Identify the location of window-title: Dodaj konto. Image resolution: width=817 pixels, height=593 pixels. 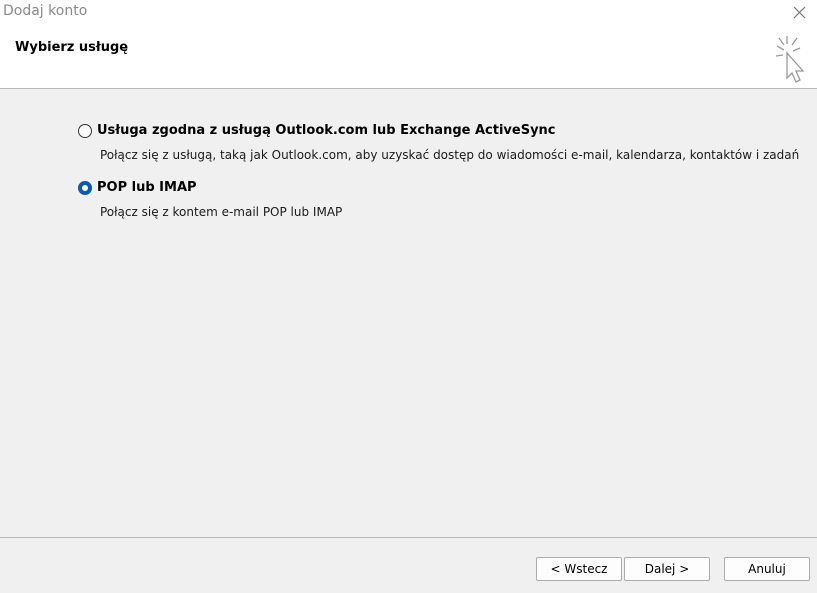
(45, 11).